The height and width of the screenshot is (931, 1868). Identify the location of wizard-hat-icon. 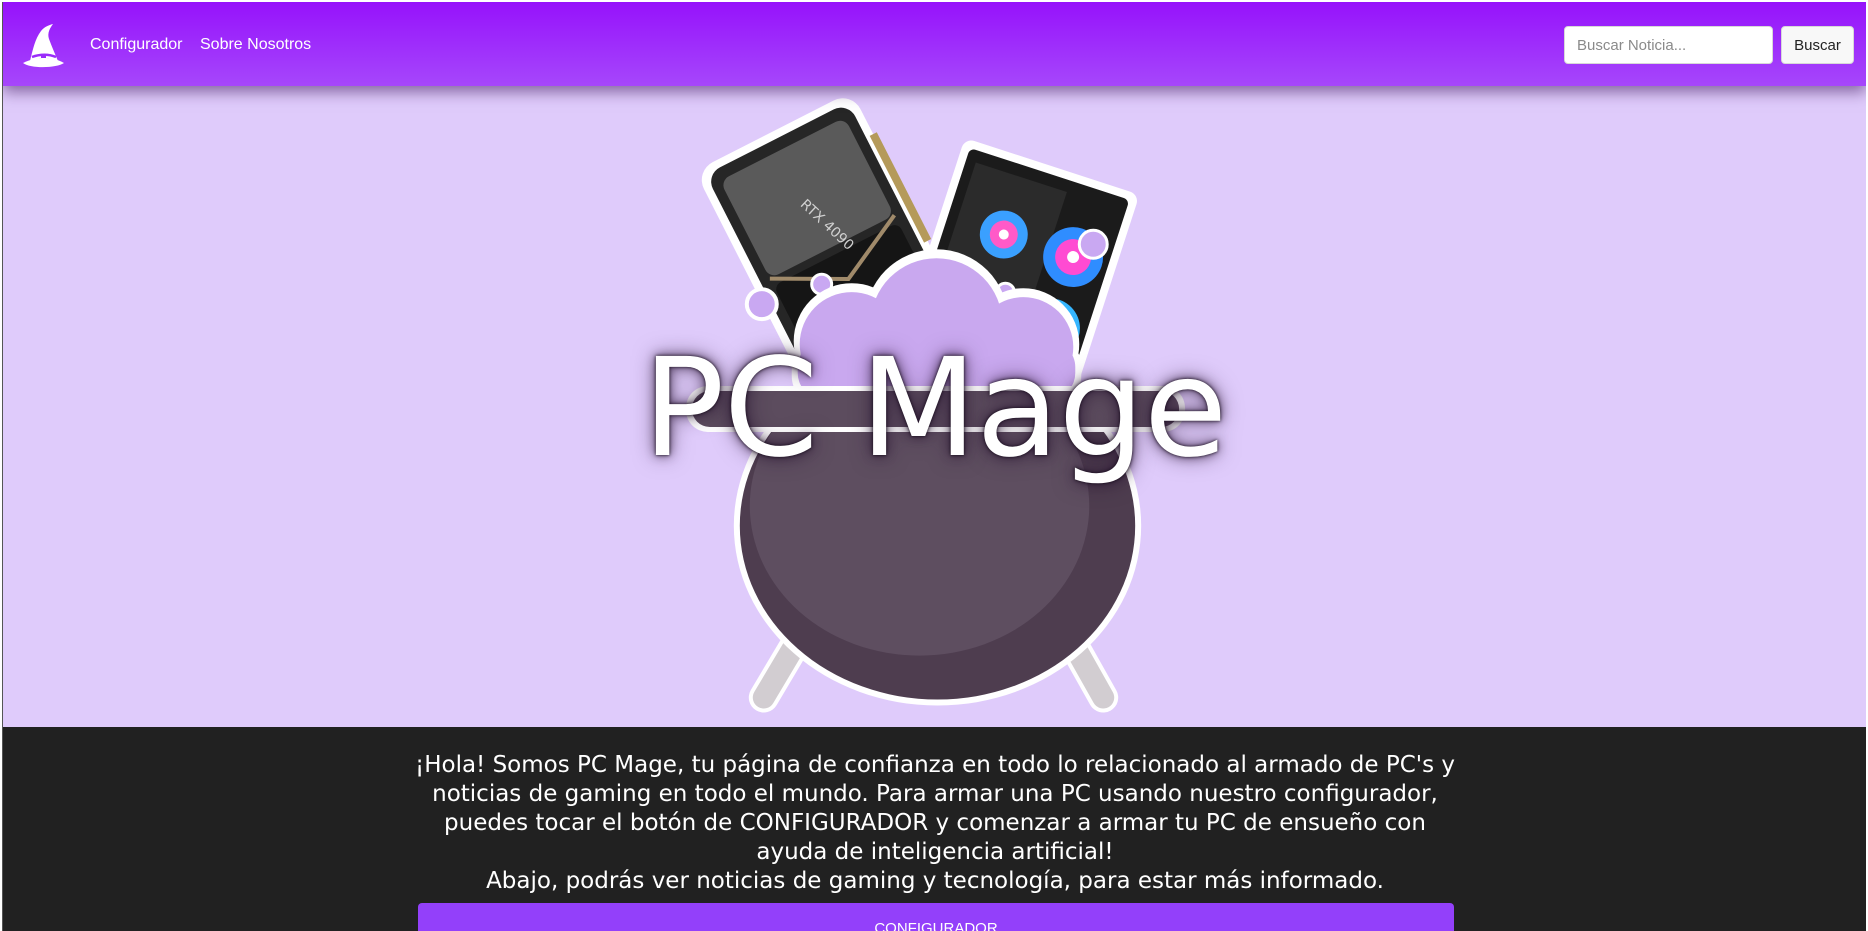
(43, 45).